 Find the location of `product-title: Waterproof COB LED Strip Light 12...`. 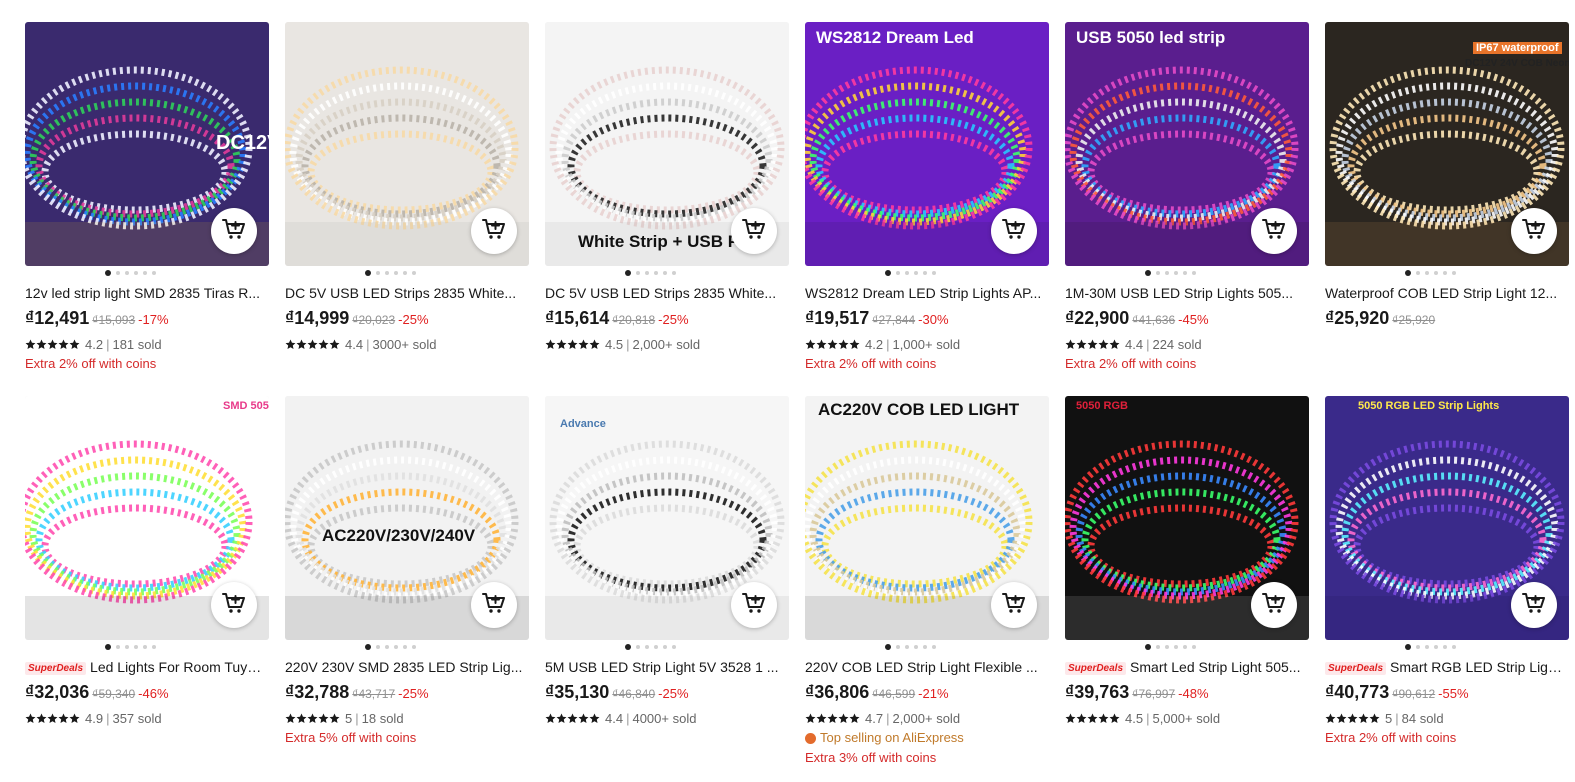

product-title: Waterproof COB LED Strip Light 12... is located at coordinates (1445, 293).